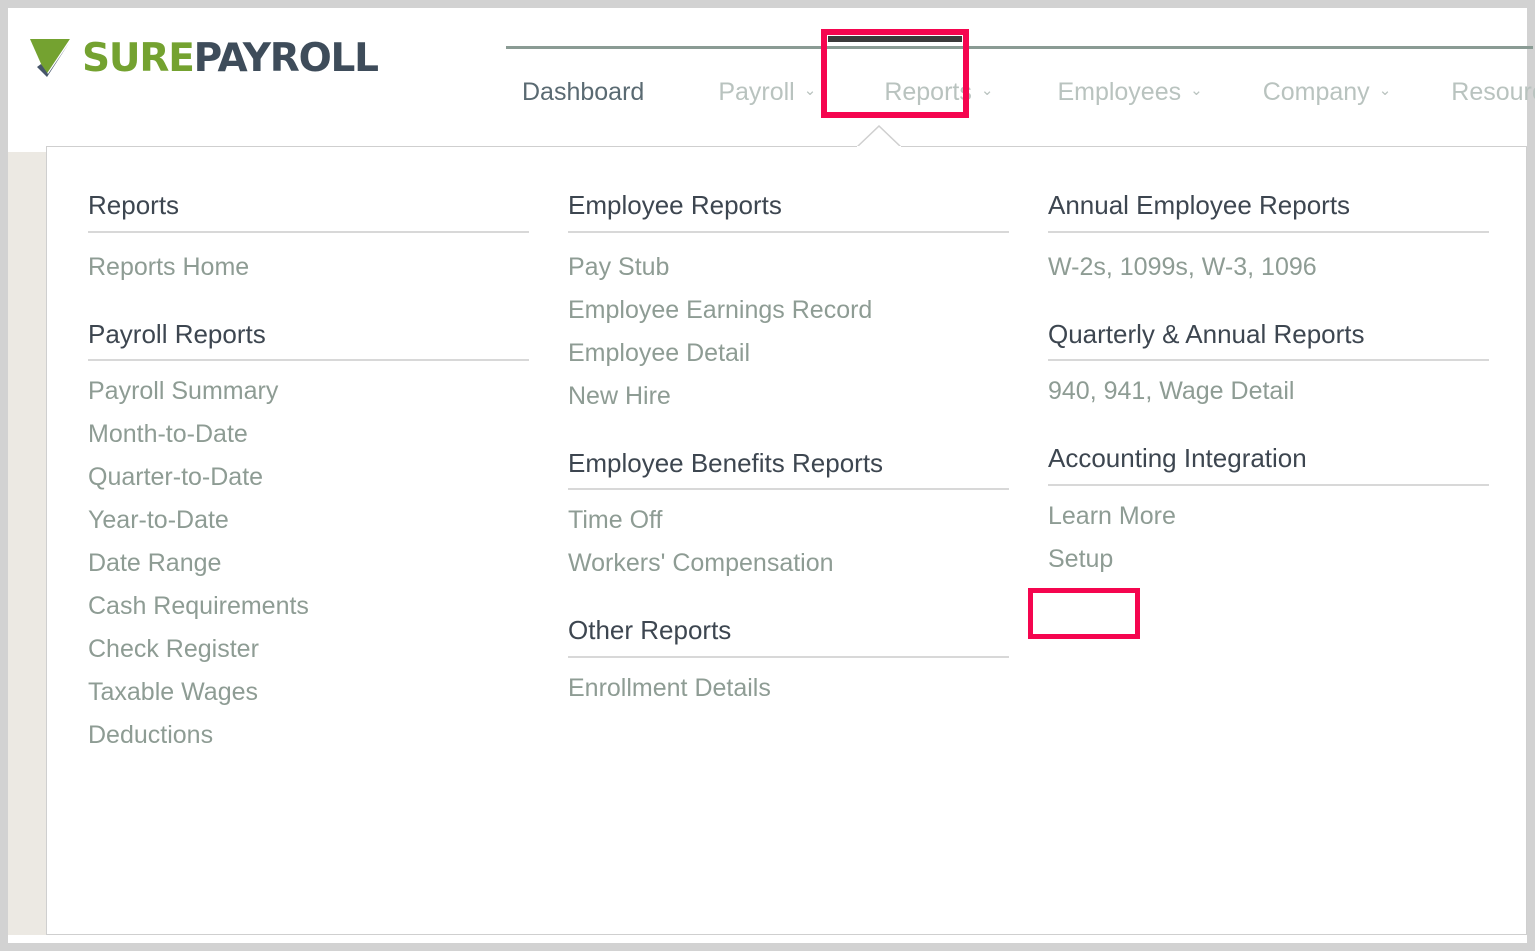 The height and width of the screenshot is (951, 1535). Describe the element at coordinates (198, 597) in the screenshot. I see `menu-item-cash-requirements: Cash Requirements` at that location.